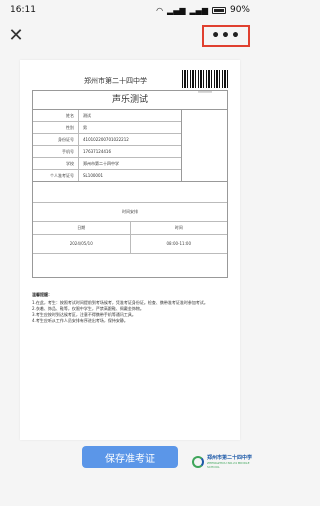  What do you see at coordinates (176, 10) in the screenshot?
I see `signal-icon: ▂▄▆` at bounding box center [176, 10].